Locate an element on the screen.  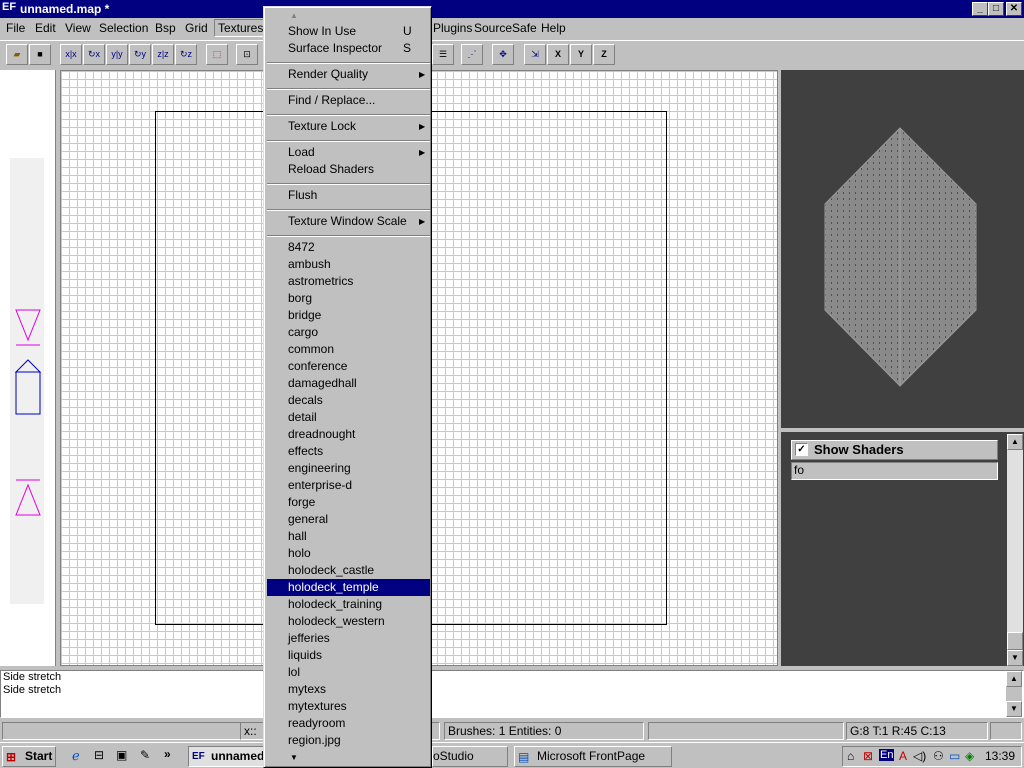
texture-dir-item: damagedhall is located at coordinates (348, 383).